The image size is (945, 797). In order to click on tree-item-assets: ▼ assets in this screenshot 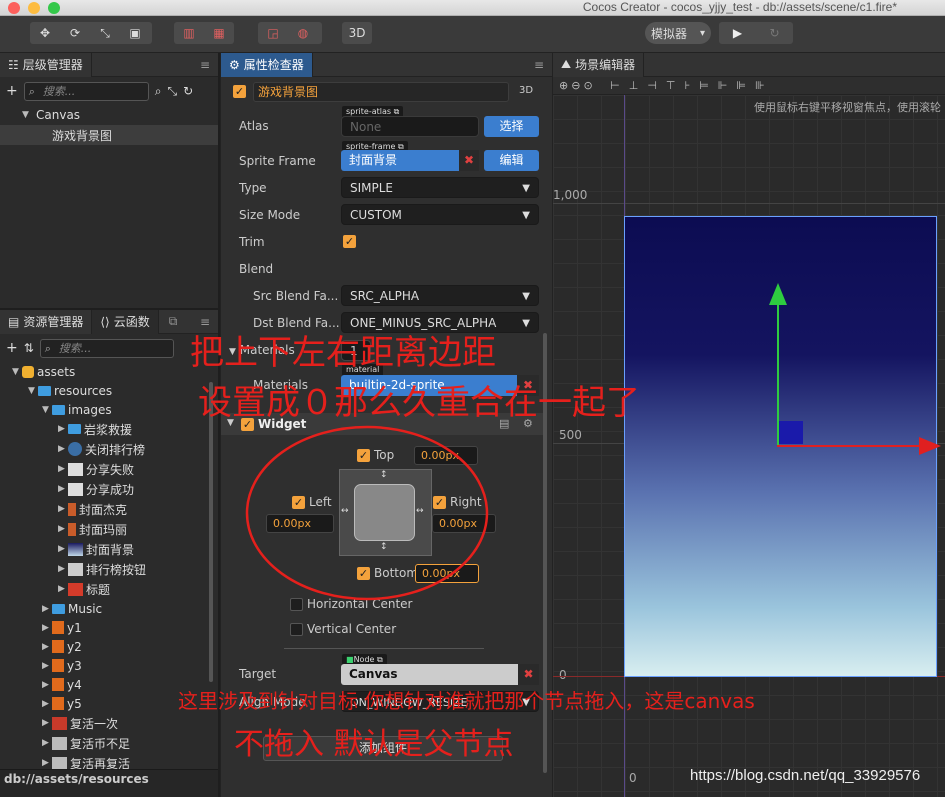, I will do `click(109, 371)`.